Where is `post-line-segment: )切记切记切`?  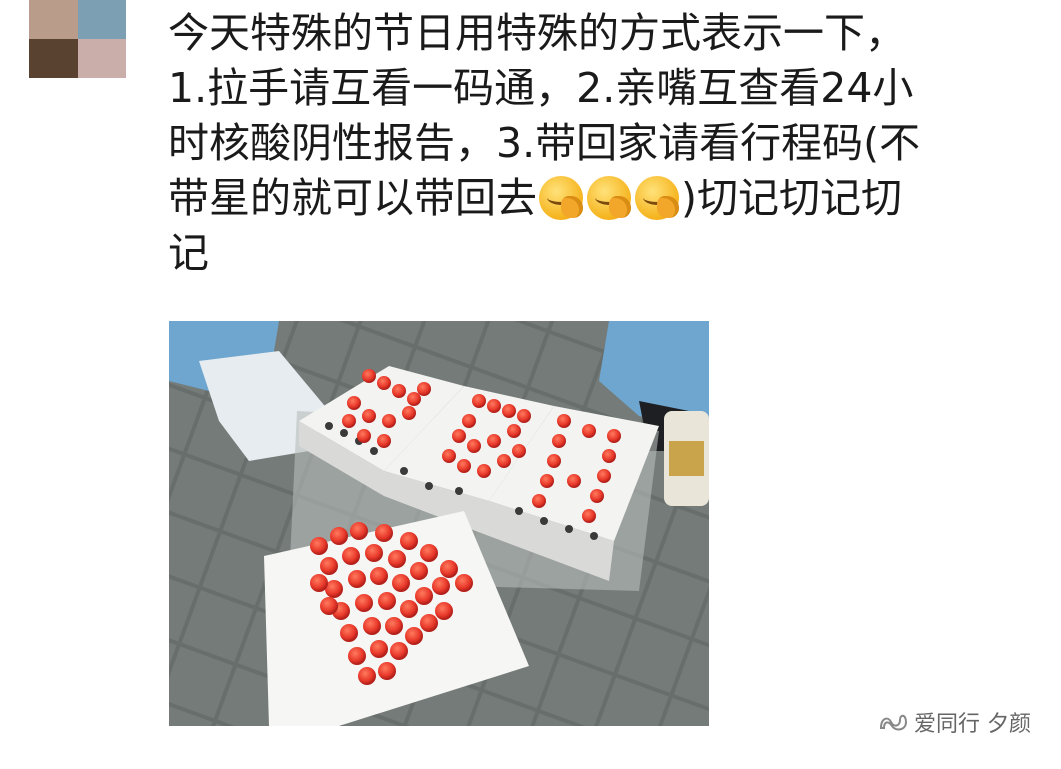 post-line-segment: )切记切记切 is located at coordinates (791, 198).